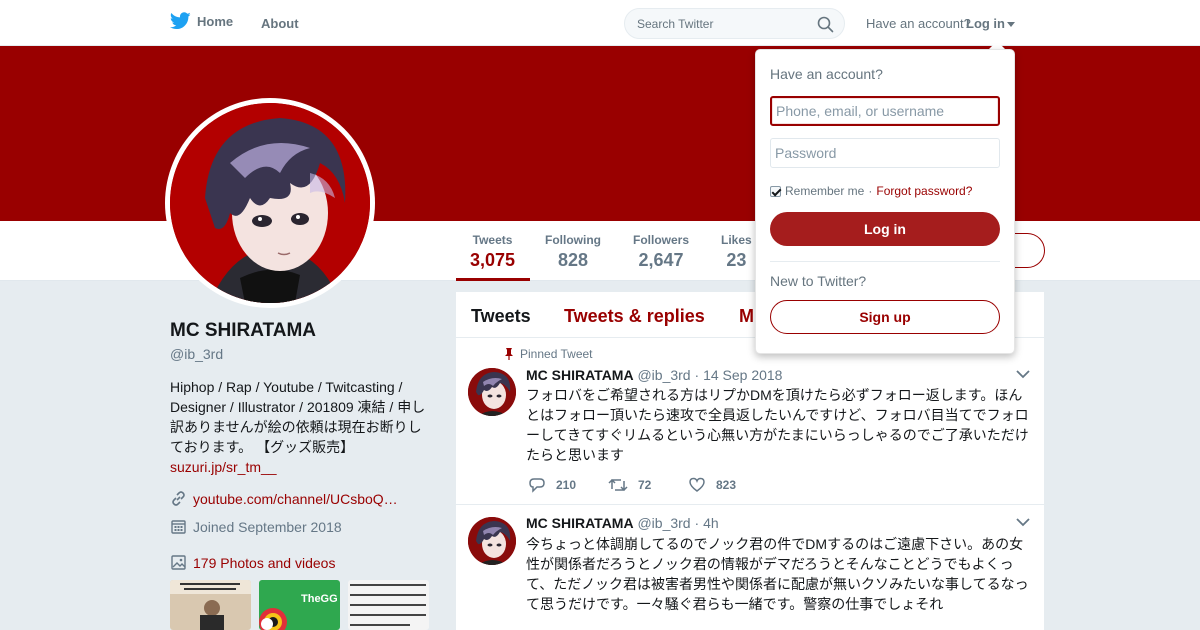 The image size is (1200, 630). I want to click on twitter-bird-icon, so click(180, 21).